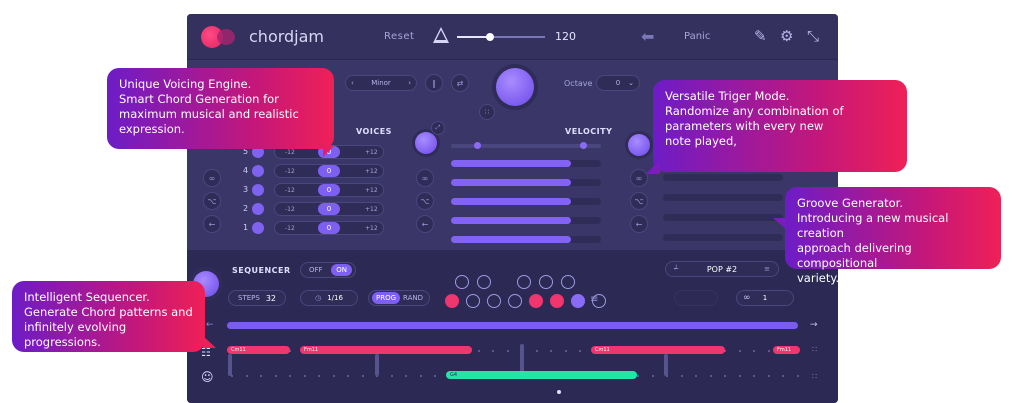  What do you see at coordinates (760, 36) in the screenshot?
I see `pencil-icon: ✎` at bounding box center [760, 36].